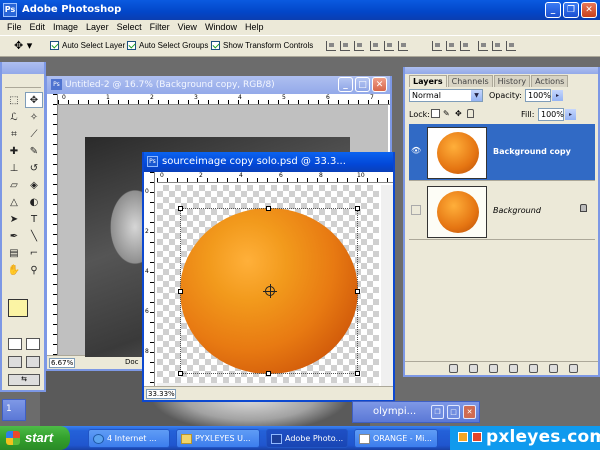  What do you see at coordinates (33, 344) in the screenshot?
I see `quick-mask-mode-icon` at bounding box center [33, 344].